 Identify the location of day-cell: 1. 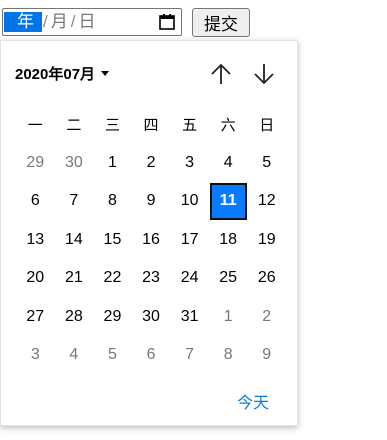
(112, 163).